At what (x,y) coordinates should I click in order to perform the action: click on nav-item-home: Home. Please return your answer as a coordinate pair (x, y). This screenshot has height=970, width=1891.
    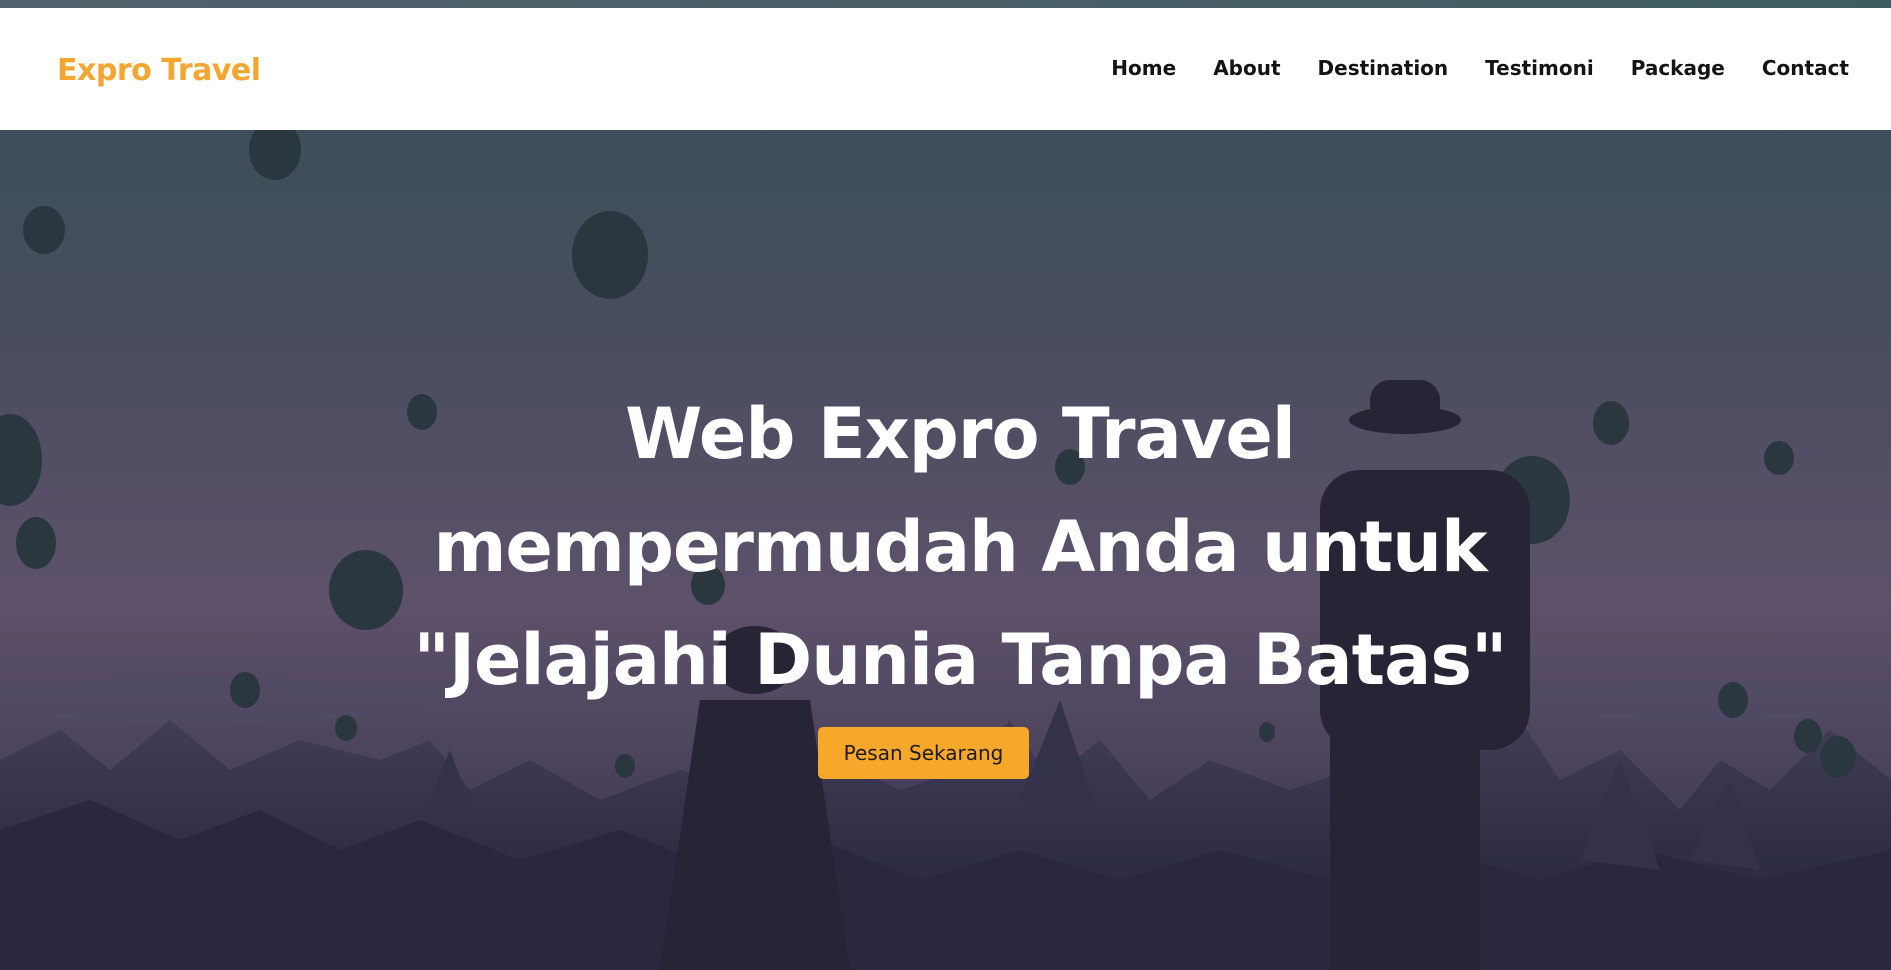
    Looking at the image, I should click on (1143, 68).